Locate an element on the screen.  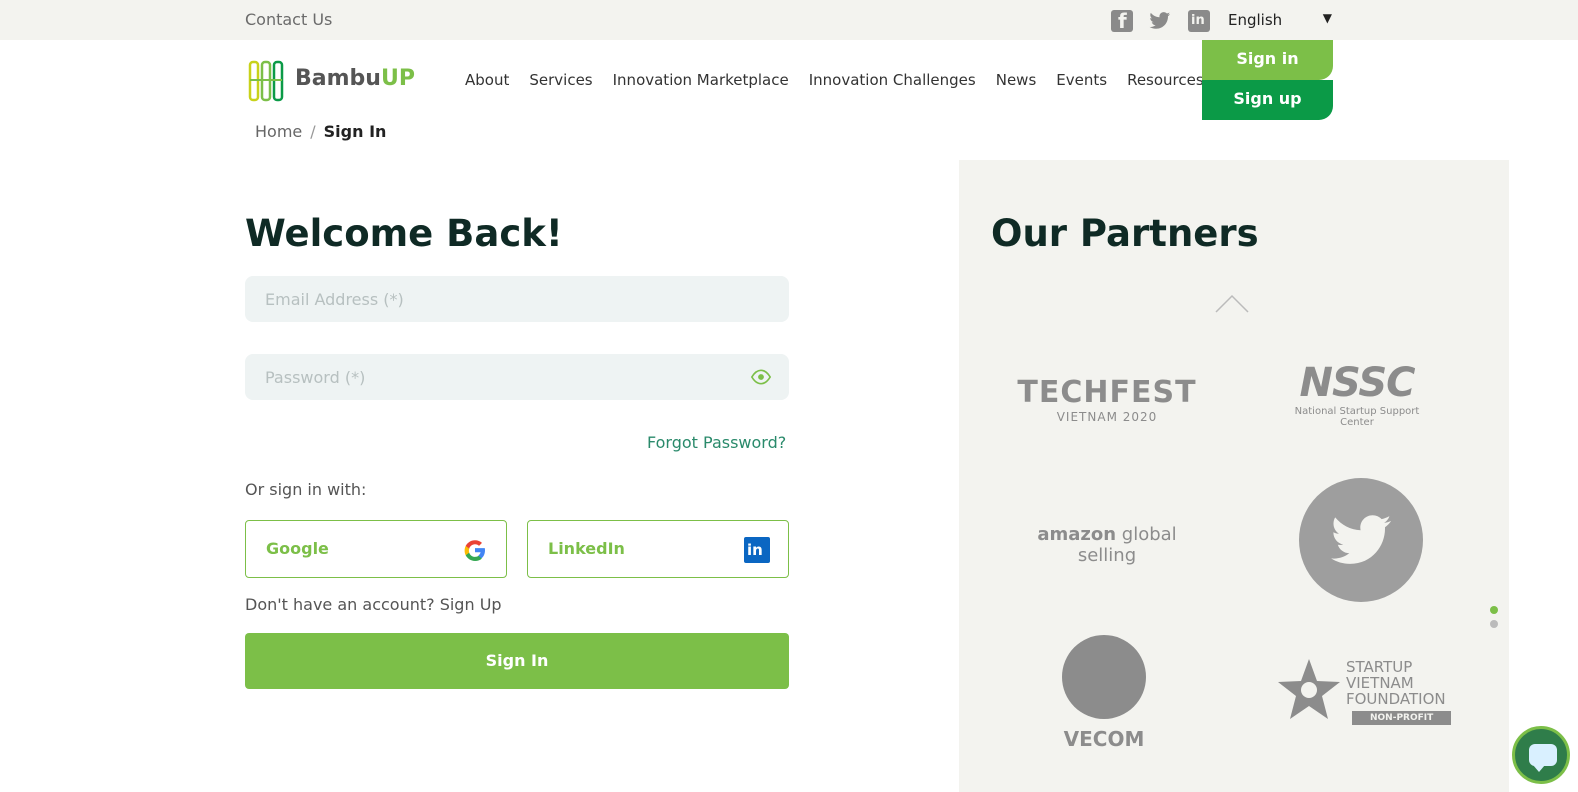
carousel-up-arrow-icon is located at coordinates (1232, 304).